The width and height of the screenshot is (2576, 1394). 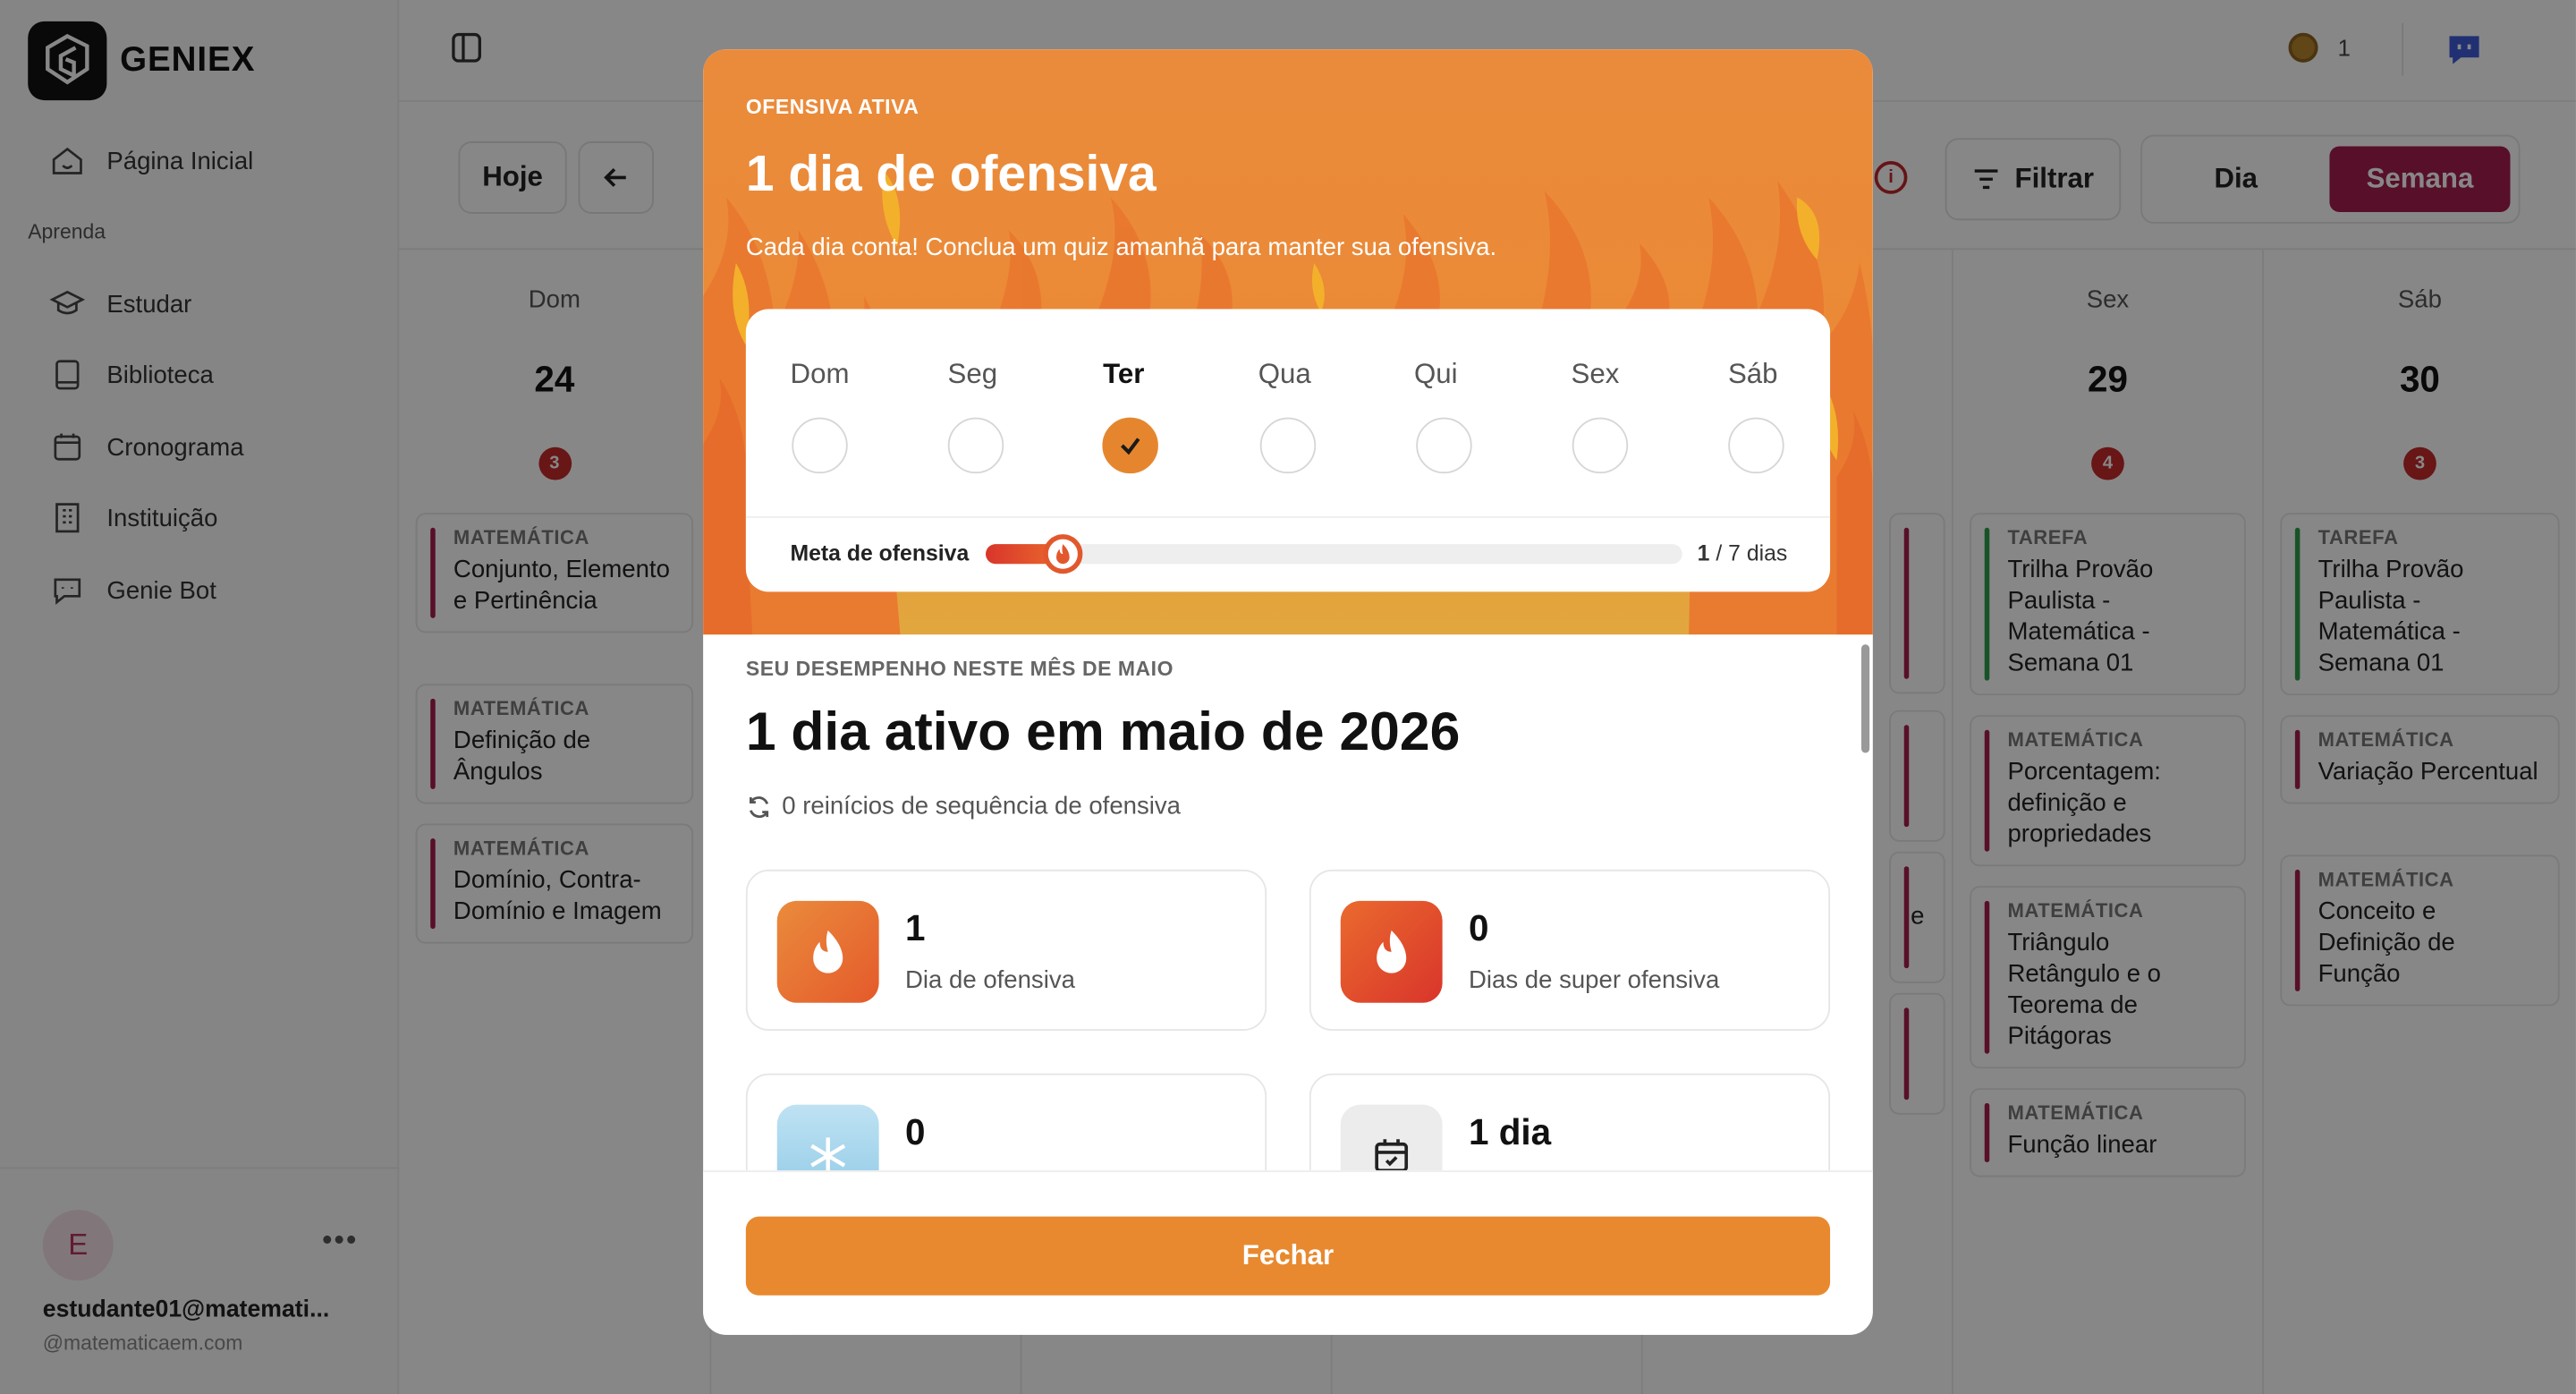 I want to click on snowflake-icon, so click(x=827, y=1137).